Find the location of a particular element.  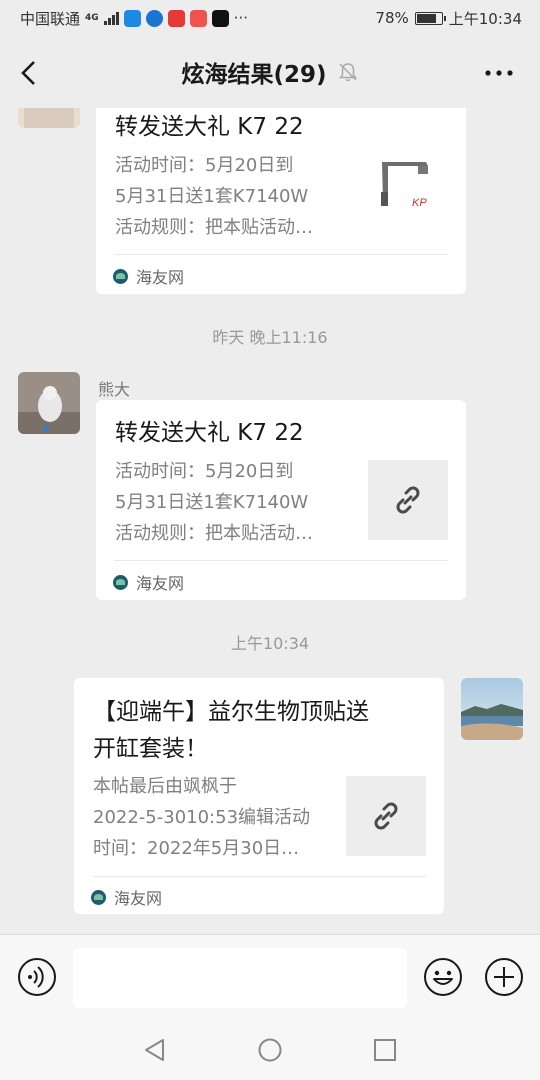

battery-percent: 78% is located at coordinates (392, 18).